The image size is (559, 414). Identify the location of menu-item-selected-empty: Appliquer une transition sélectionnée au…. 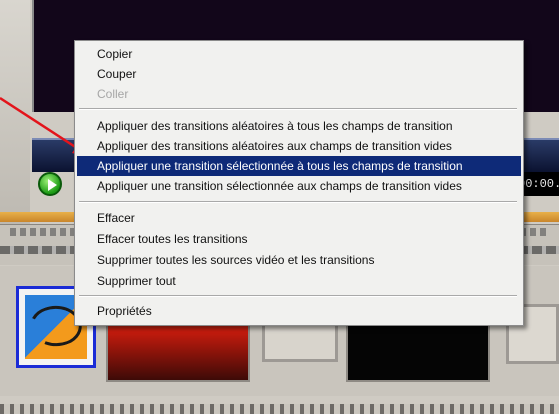
(299, 186).